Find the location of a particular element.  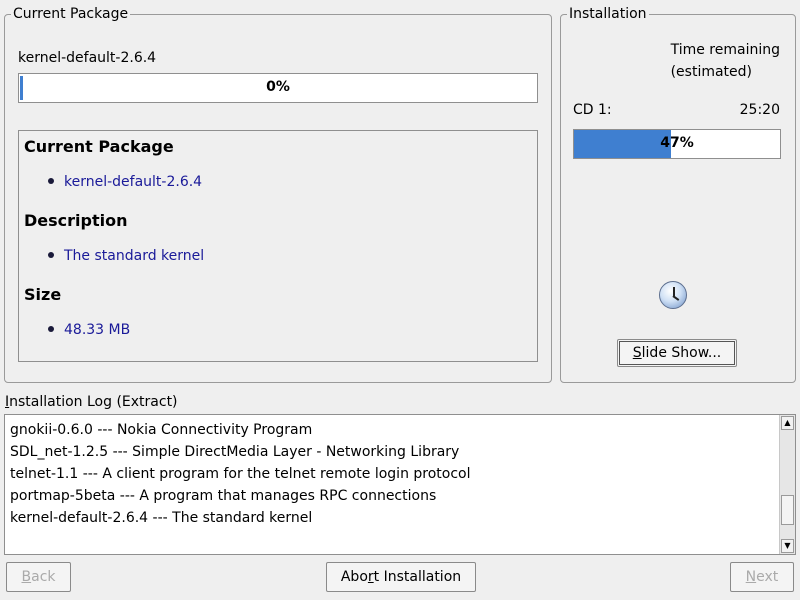

cd-progress-bar: 47% is located at coordinates (677, 144).